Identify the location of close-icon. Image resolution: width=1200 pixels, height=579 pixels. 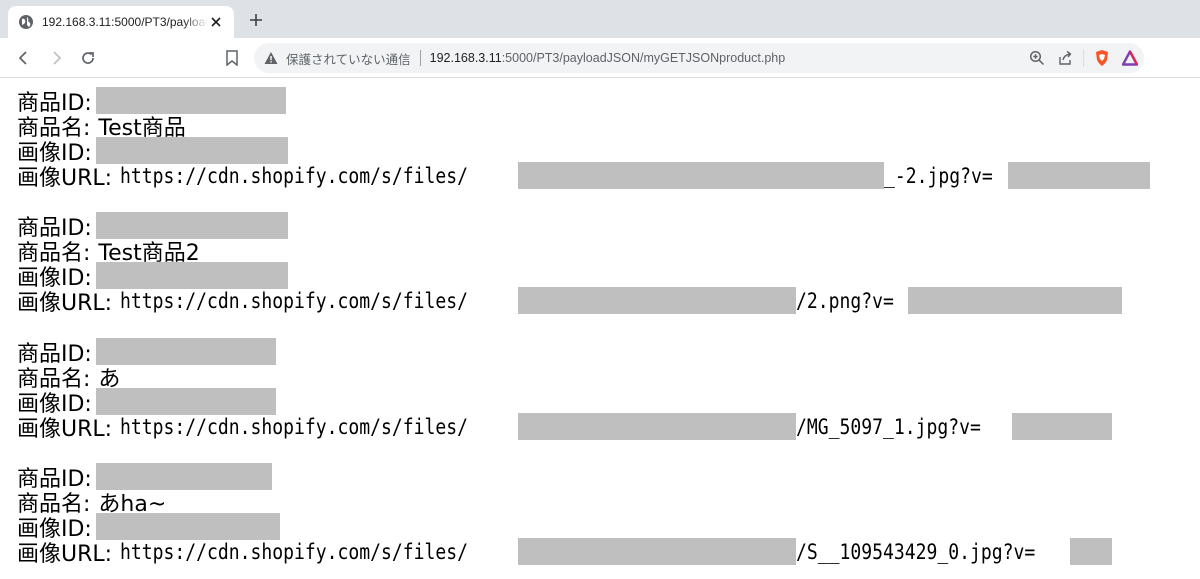
(216, 22).